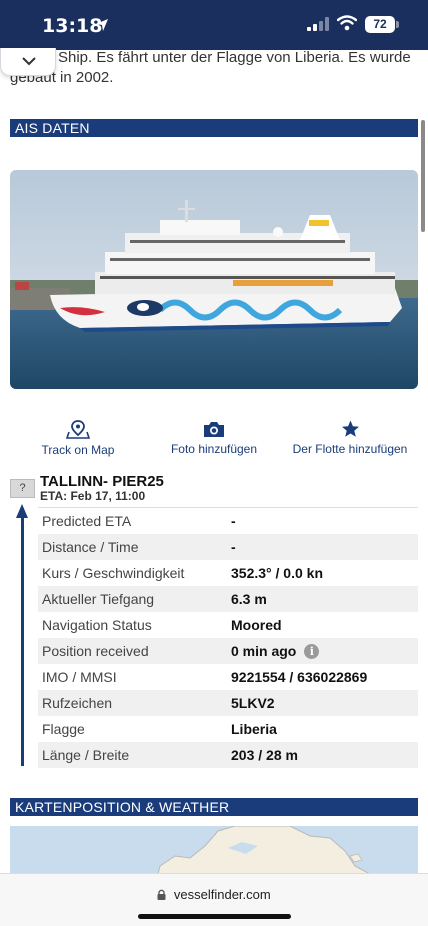  I want to click on row-label: Aktueller Tiefgang, so click(98, 599).